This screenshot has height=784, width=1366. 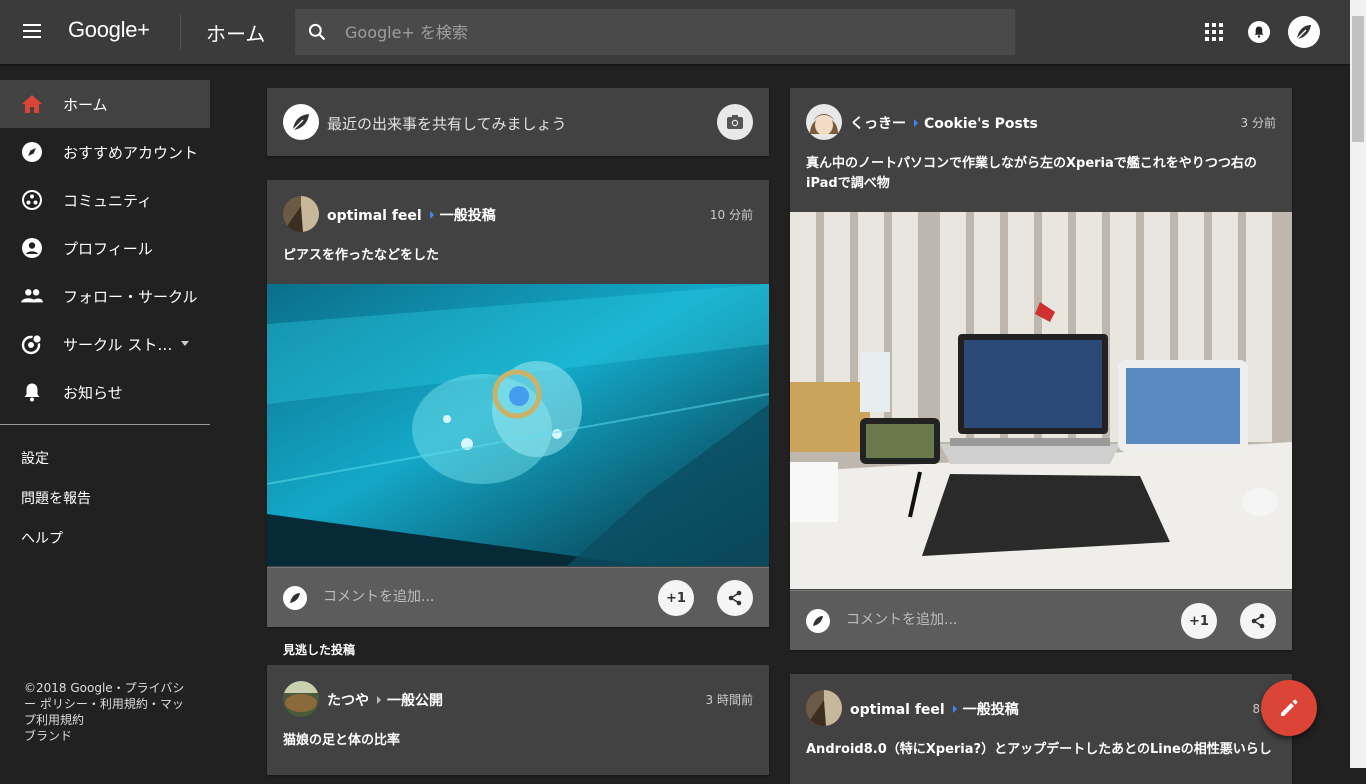 I want to click on top-bar: Google+ ホーム, so click(x=675, y=32).